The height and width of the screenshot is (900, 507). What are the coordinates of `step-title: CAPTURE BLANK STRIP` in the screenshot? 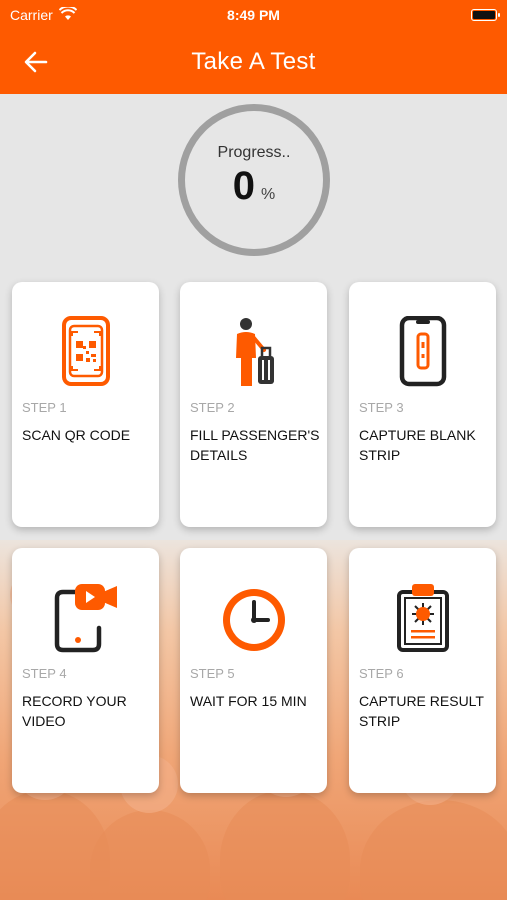 It's located at (417, 445).